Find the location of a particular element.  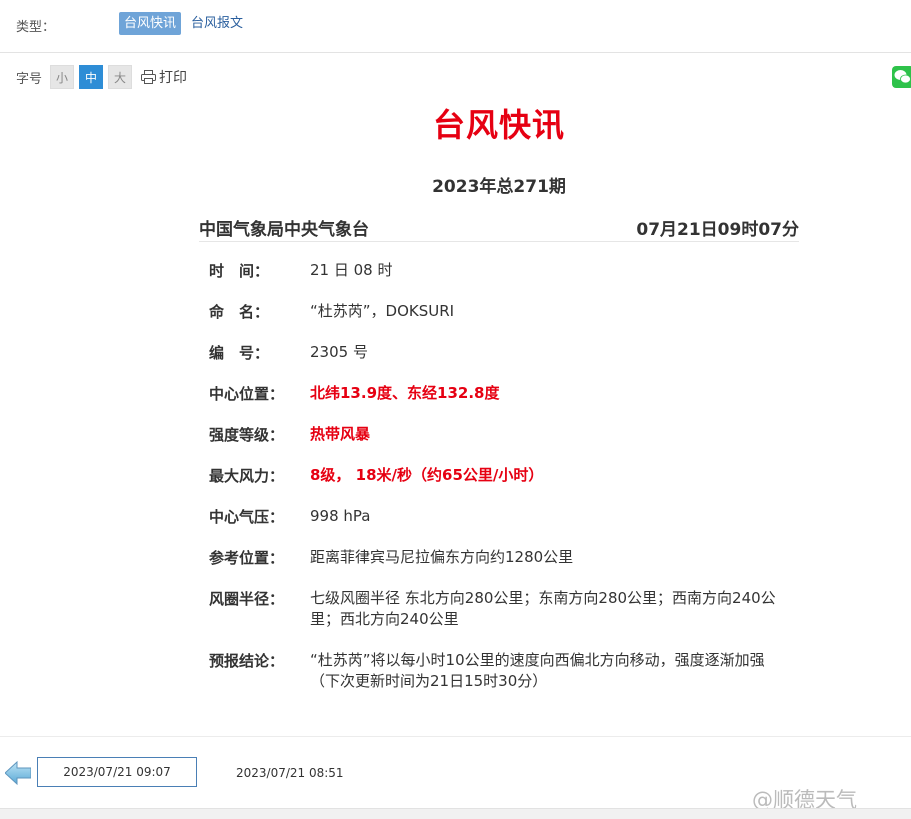

field-label: 命 名： is located at coordinates (239, 312).